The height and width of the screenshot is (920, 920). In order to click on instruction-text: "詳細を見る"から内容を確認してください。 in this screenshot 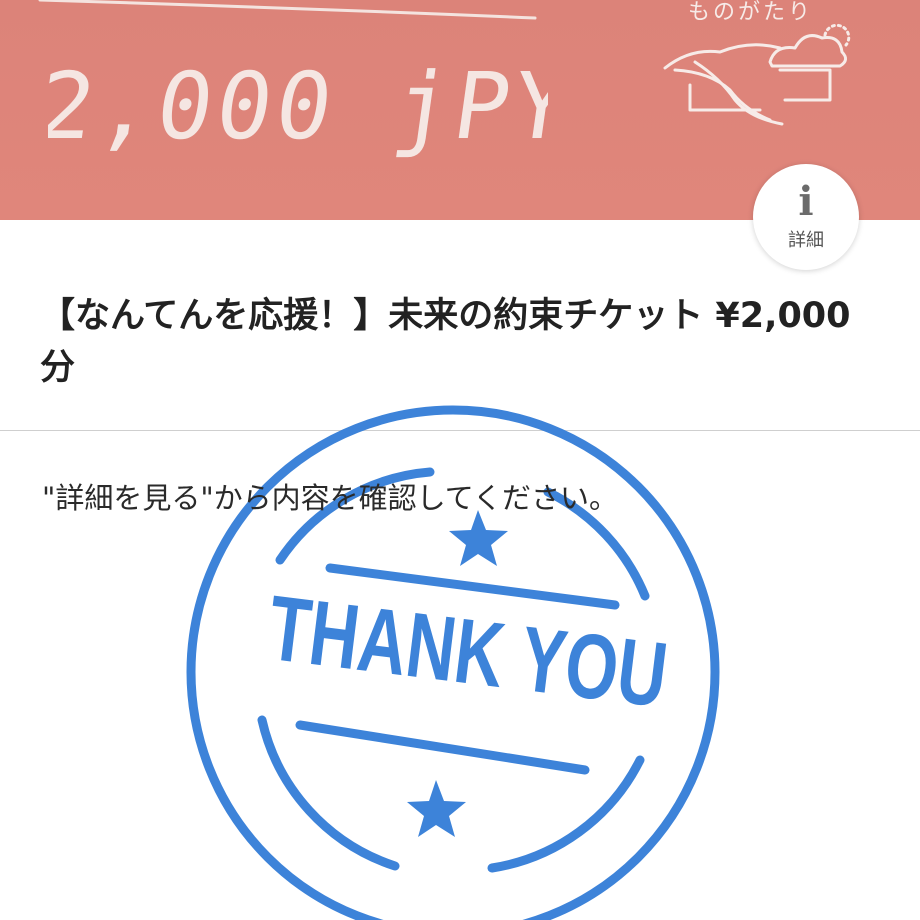, I will do `click(330, 498)`.